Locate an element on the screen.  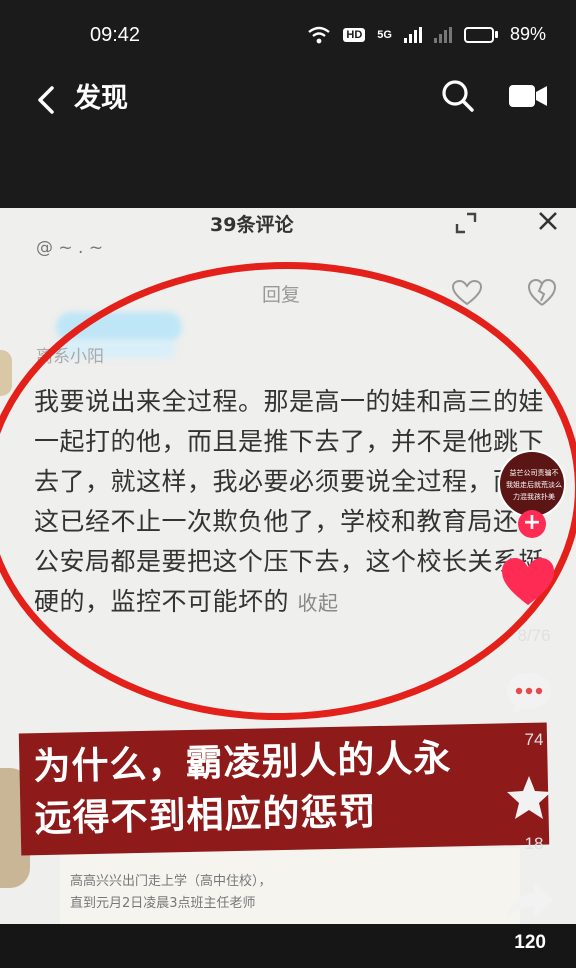
network-type: 5G is located at coordinates (384, 34).